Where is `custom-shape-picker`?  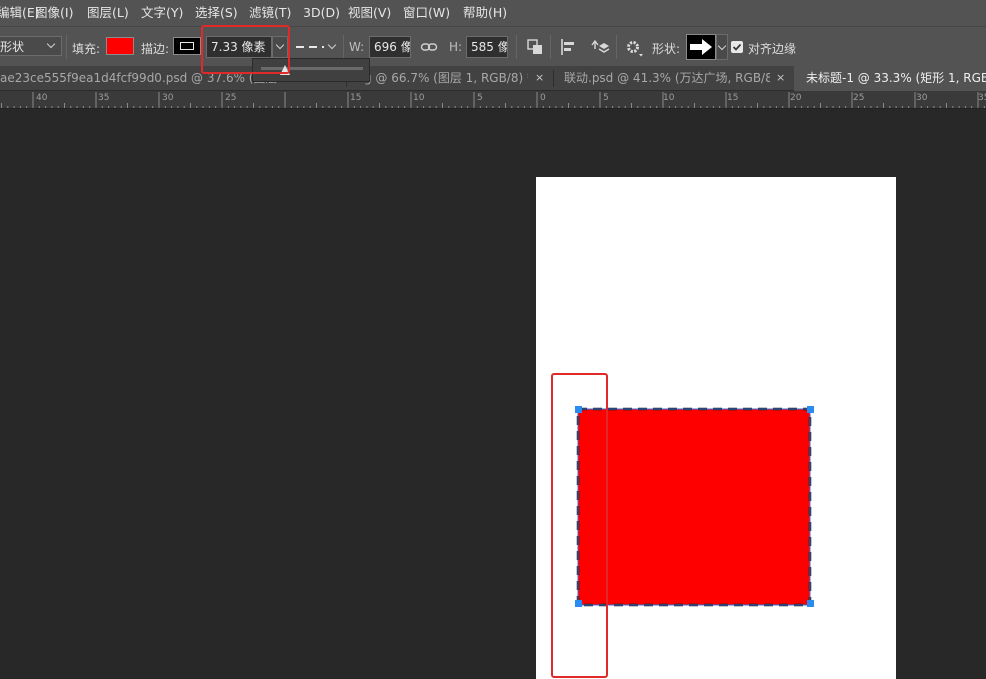
custom-shape-picker is located at coordinates (701, 47).